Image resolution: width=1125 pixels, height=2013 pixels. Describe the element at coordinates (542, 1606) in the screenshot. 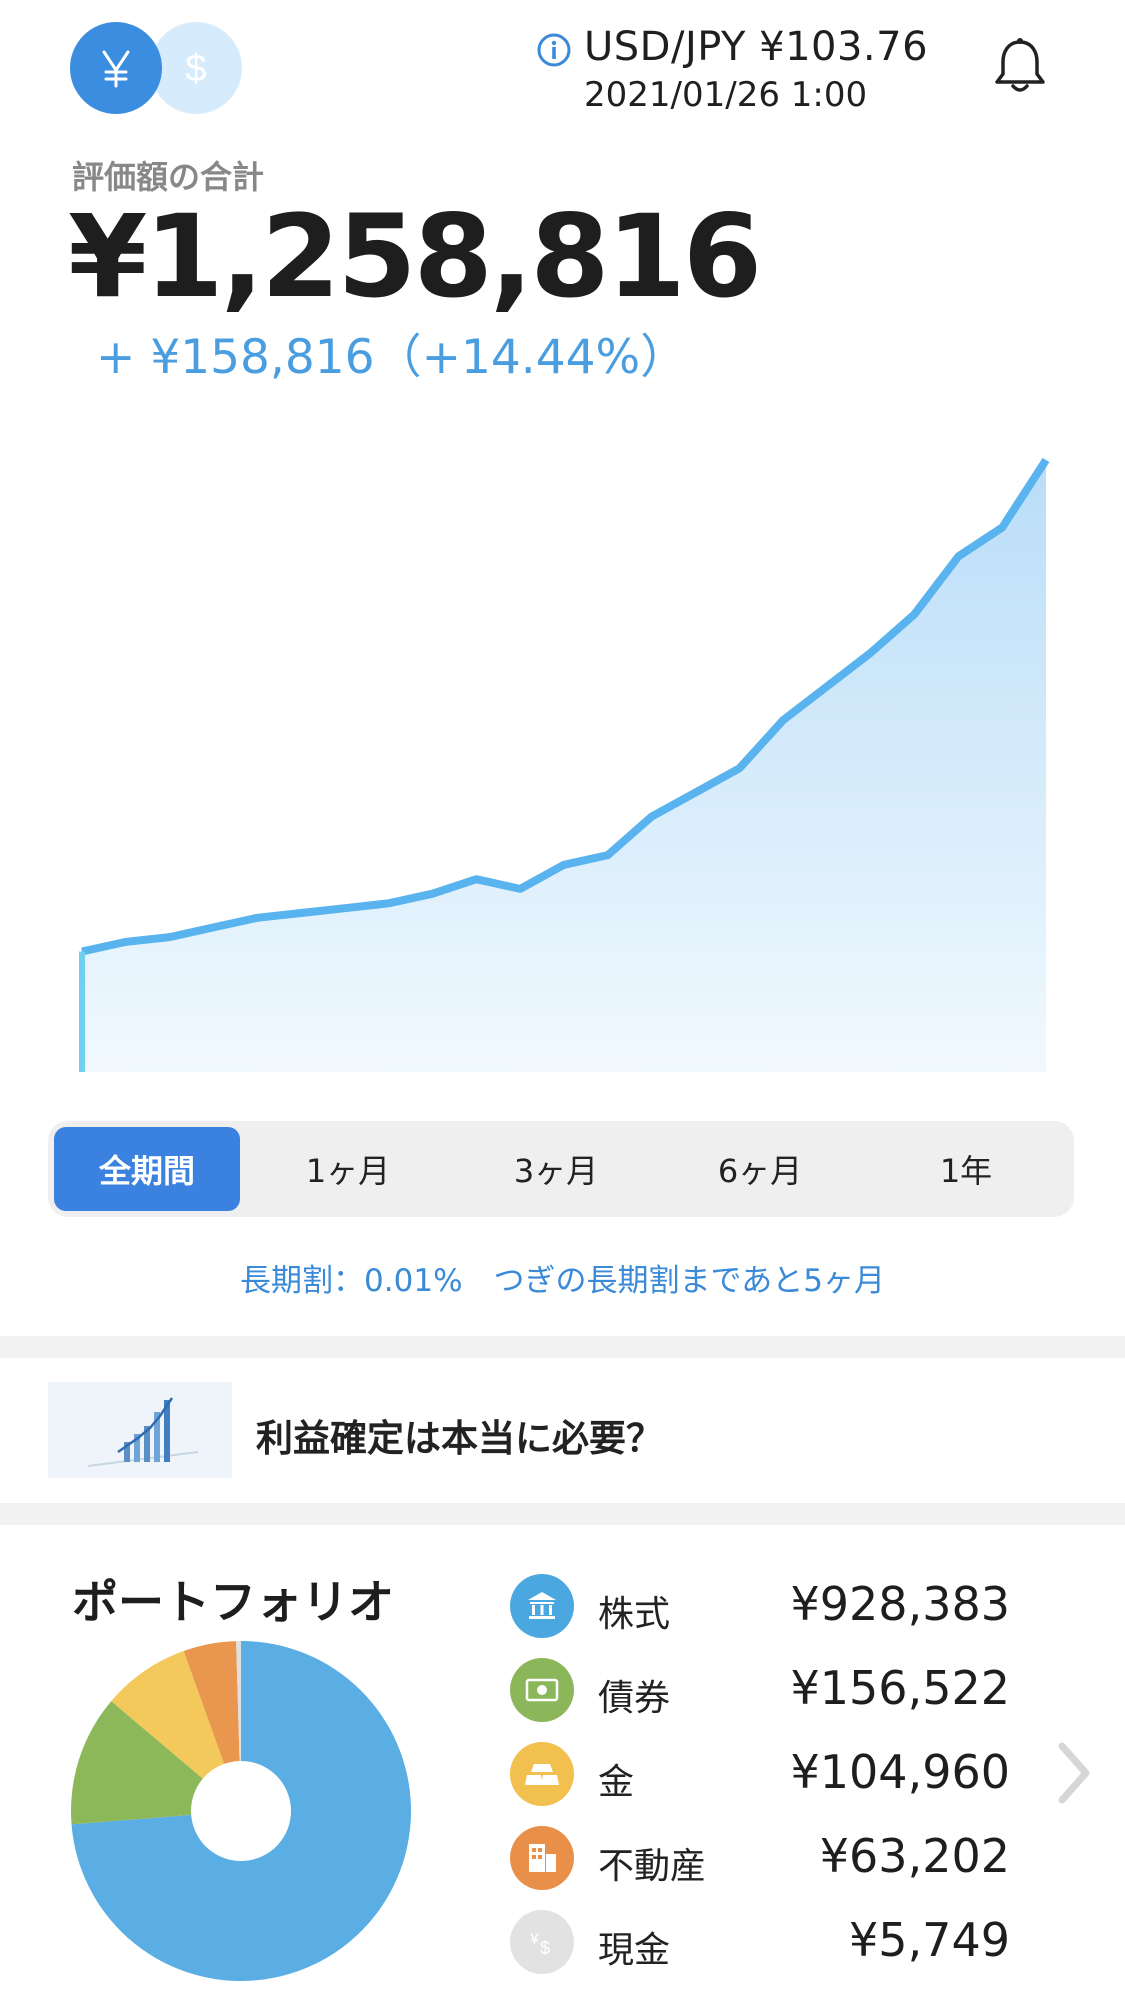

I see `bank-icon` at that location.